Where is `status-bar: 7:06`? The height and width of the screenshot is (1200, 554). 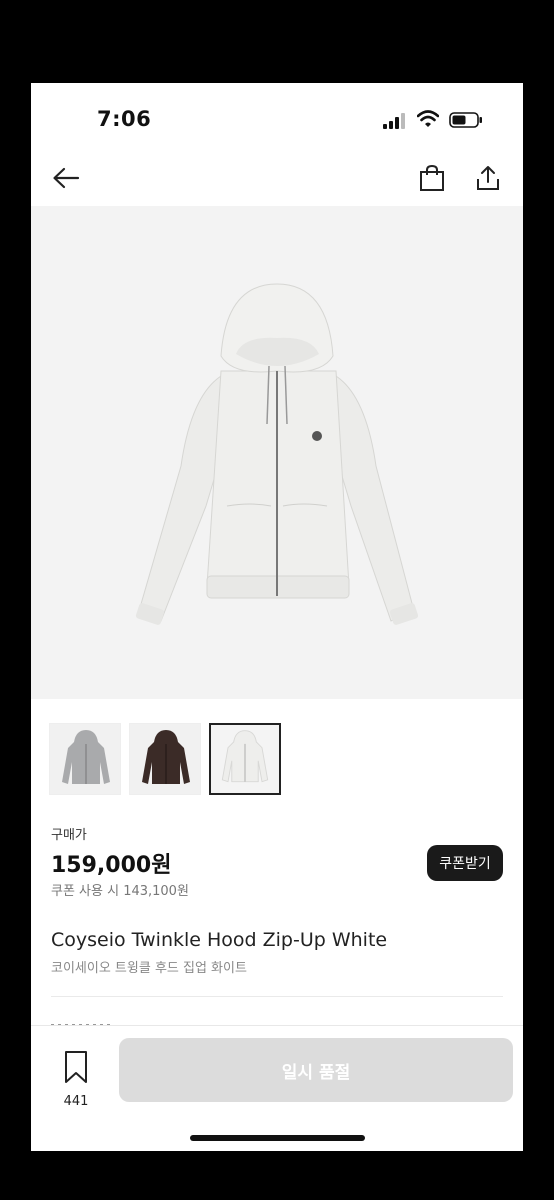
status-bar: 7:06 is located at coordinates (277, 113).